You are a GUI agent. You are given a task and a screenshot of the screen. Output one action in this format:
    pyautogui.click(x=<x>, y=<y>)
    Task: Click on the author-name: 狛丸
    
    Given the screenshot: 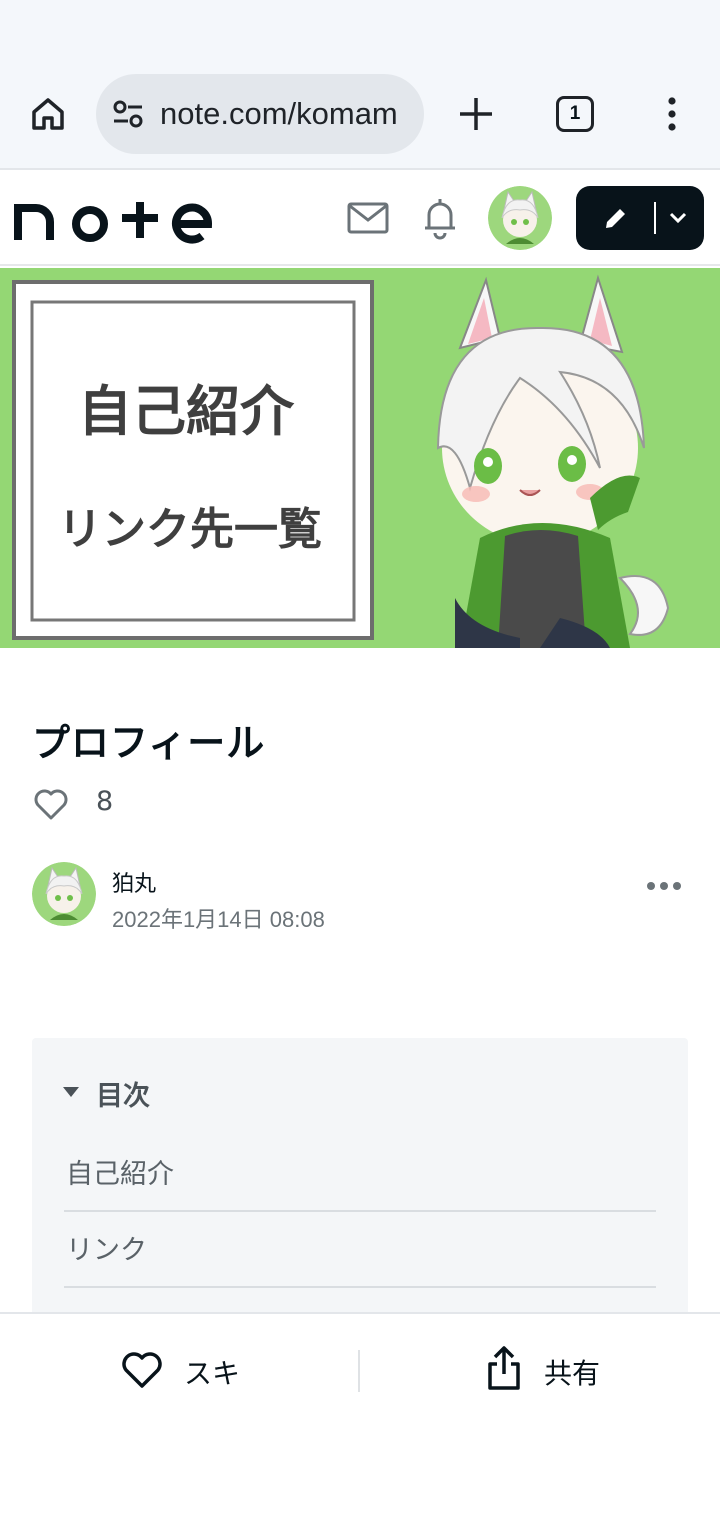 What is the action you would take?
    pyautogui.click(x=134, y=882)
    